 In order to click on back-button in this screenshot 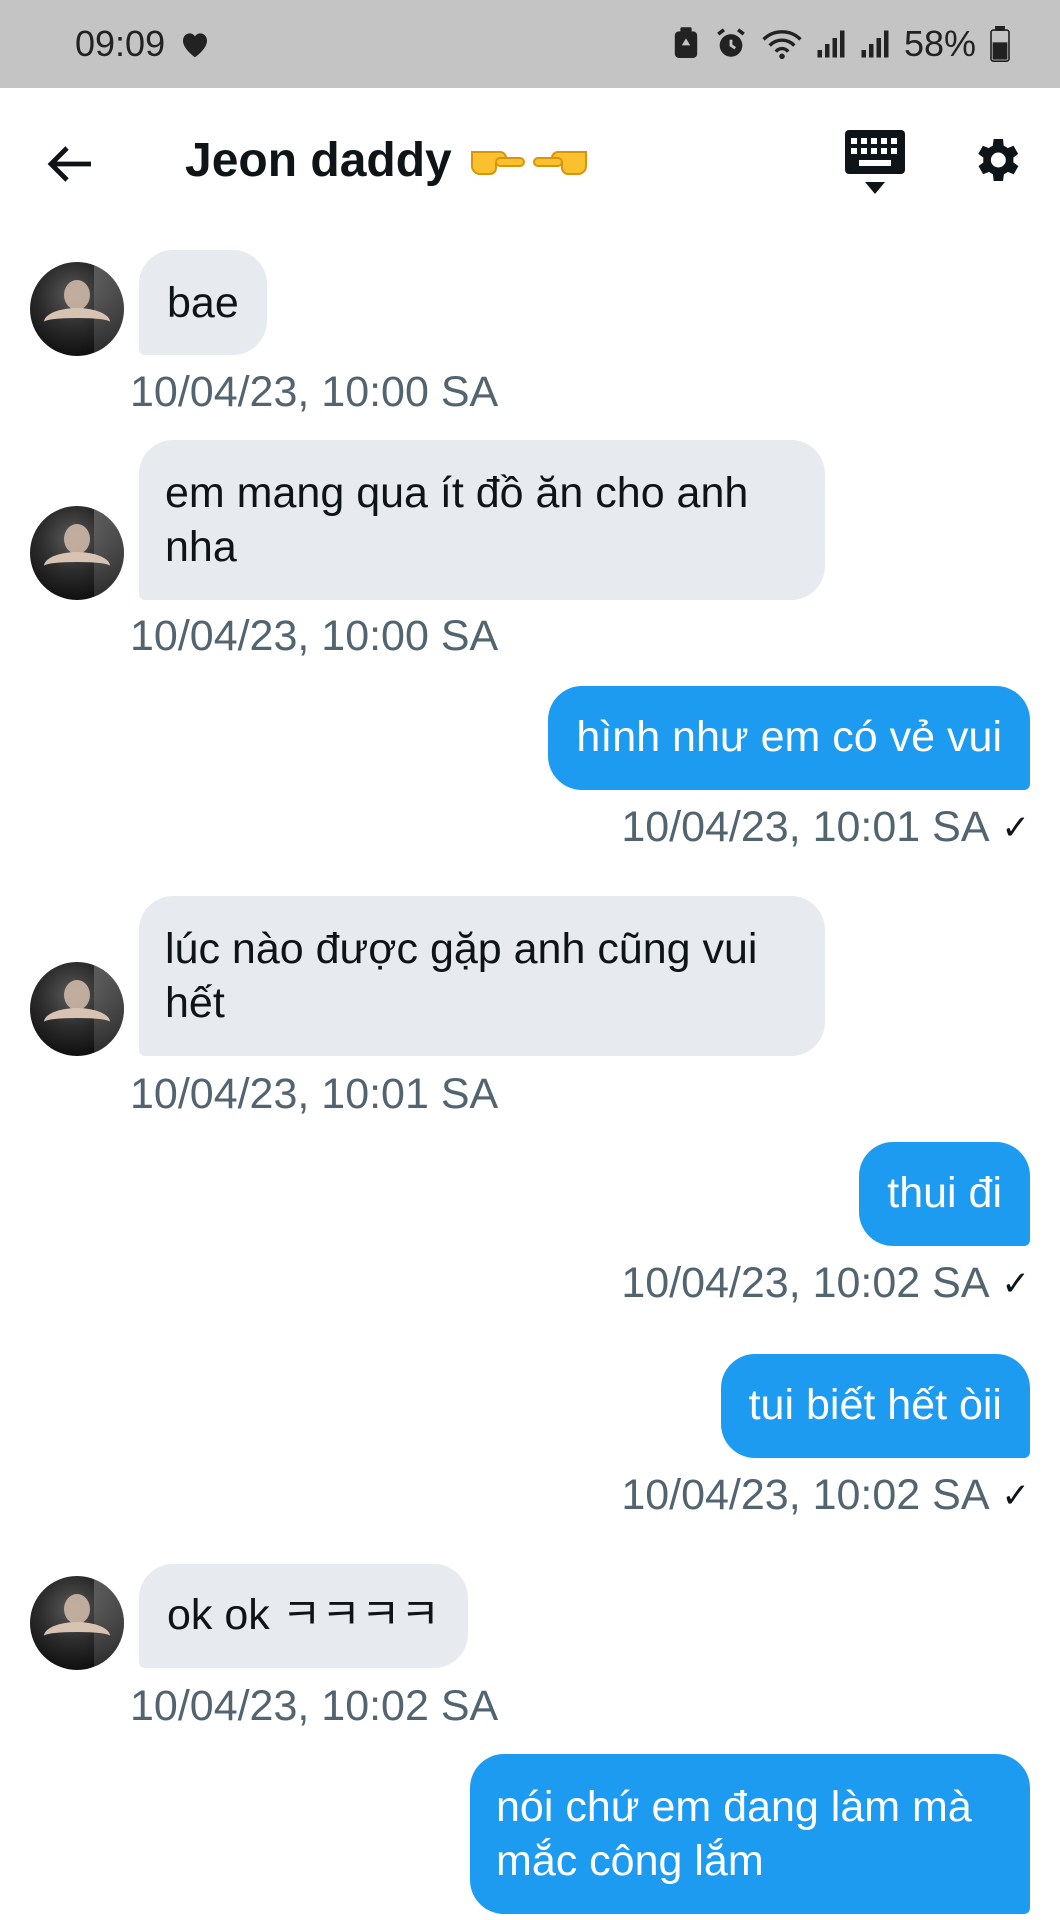, I will do `click(71, 164)`.